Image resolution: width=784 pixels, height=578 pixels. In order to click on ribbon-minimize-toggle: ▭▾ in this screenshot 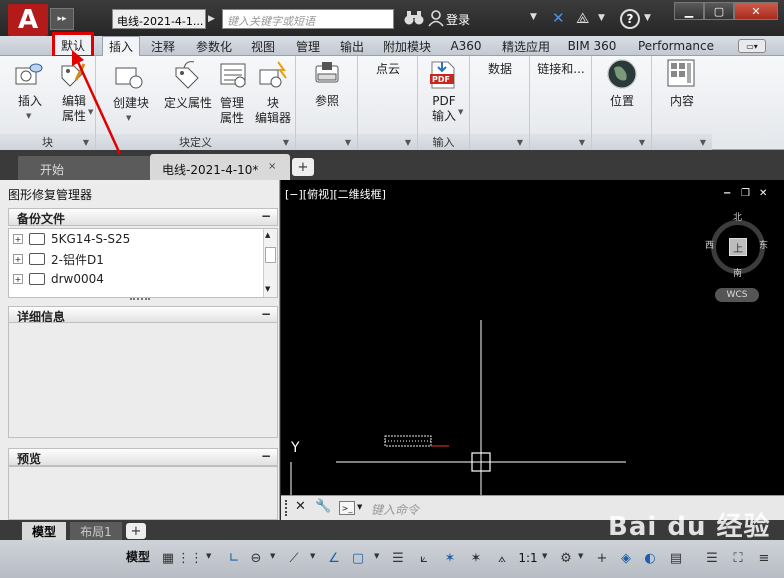, I will do `click(752, 46)`.